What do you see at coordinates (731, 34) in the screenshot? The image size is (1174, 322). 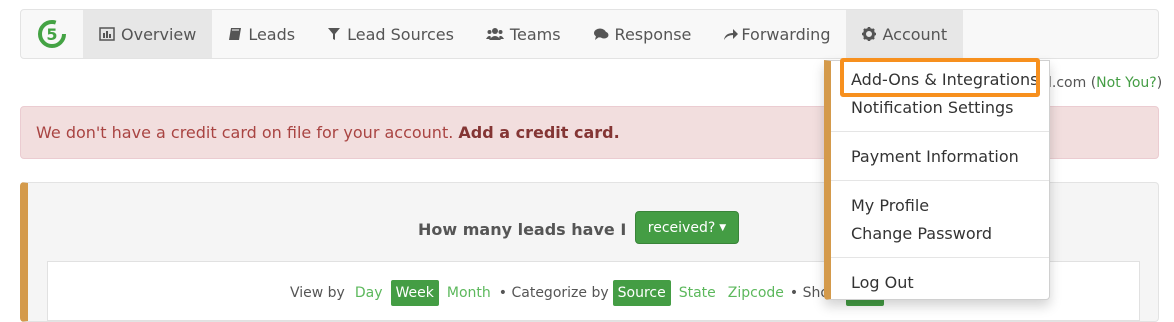 I see `share-icon` at bounding box center [731, 34].